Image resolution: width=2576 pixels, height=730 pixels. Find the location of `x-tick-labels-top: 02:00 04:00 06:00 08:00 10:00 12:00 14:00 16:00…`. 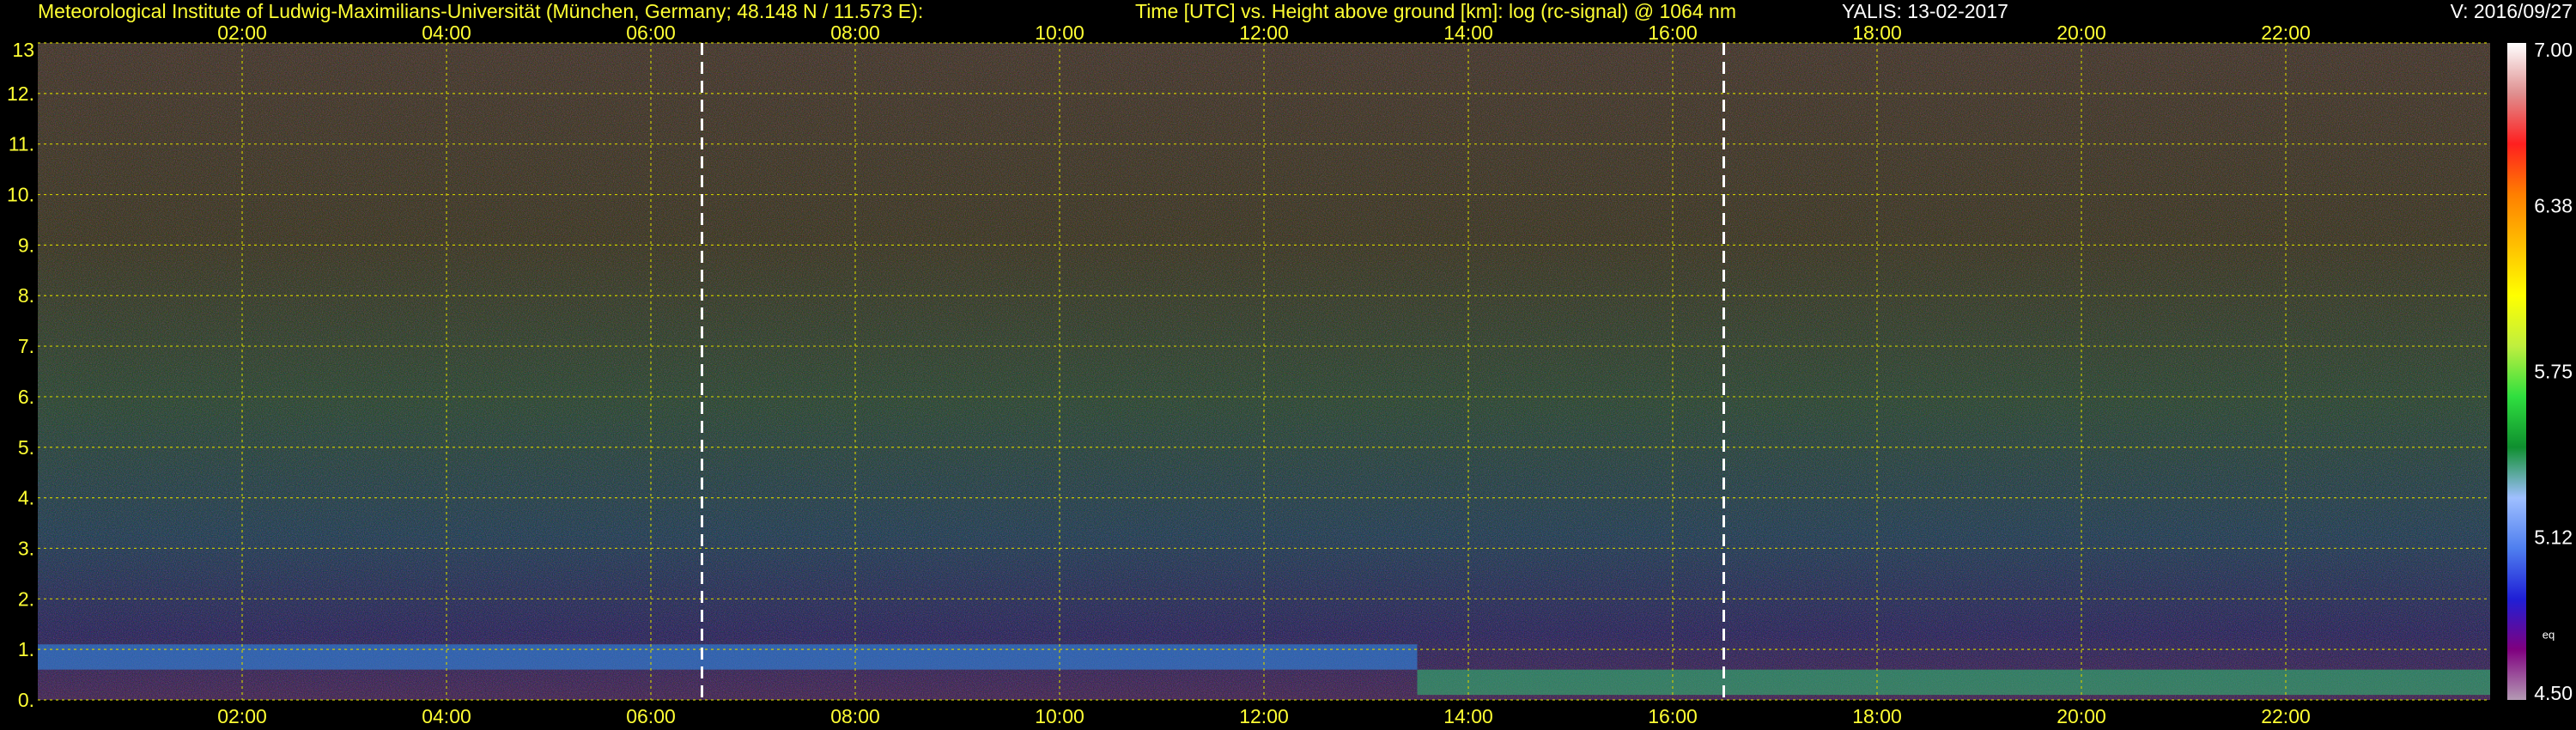

x-tick-labels-top: 02:00 04:00 06:00 08:00 10:00 12:00 14:00 16:00… is located at coordinates (1264, 32).